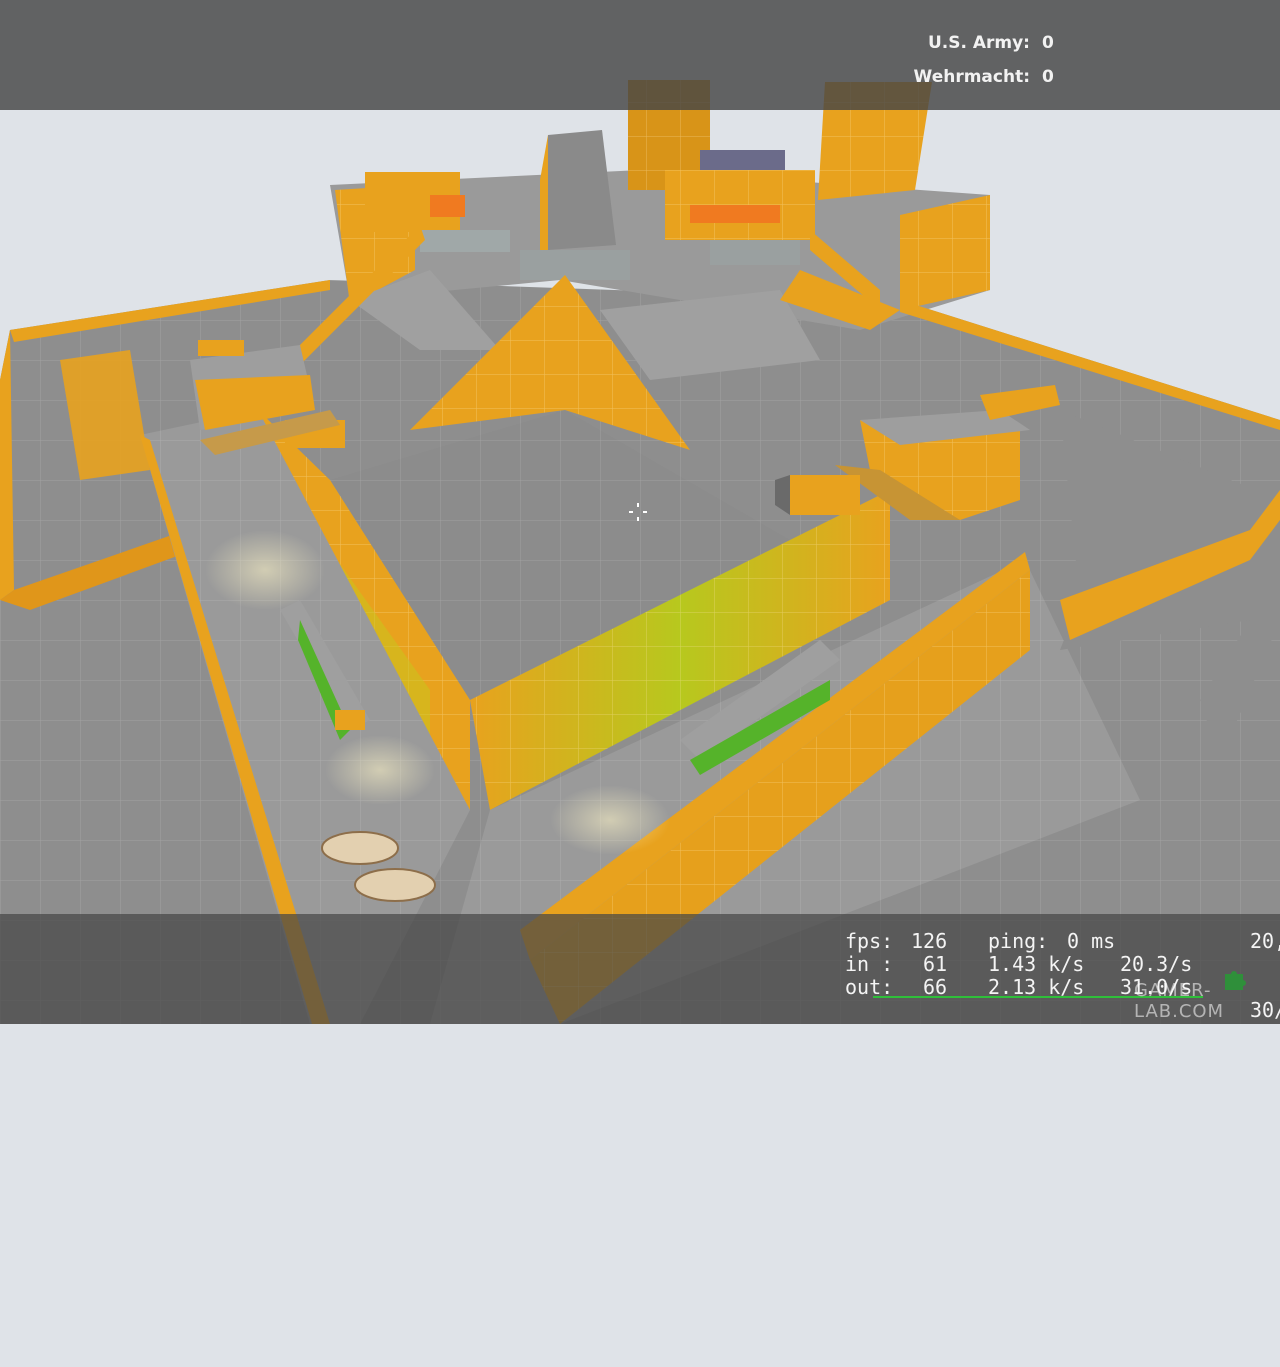 The height and width of the screenshot is (1367, 1280). I want to click on score-row-us-army: U.S. Army: 0, so click(960, 44).